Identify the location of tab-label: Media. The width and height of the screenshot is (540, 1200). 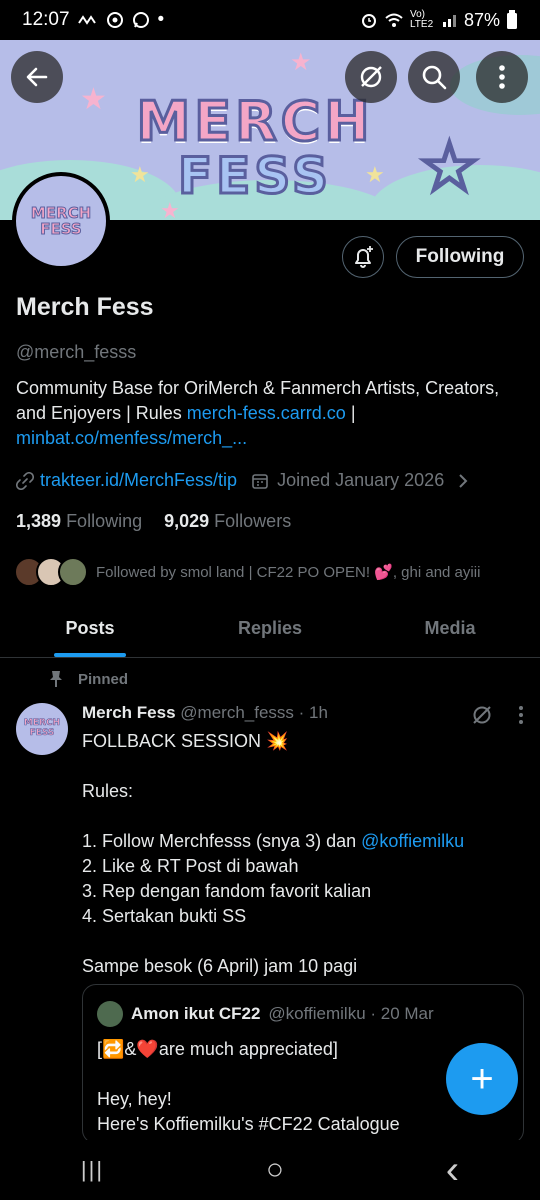
(450, 628).